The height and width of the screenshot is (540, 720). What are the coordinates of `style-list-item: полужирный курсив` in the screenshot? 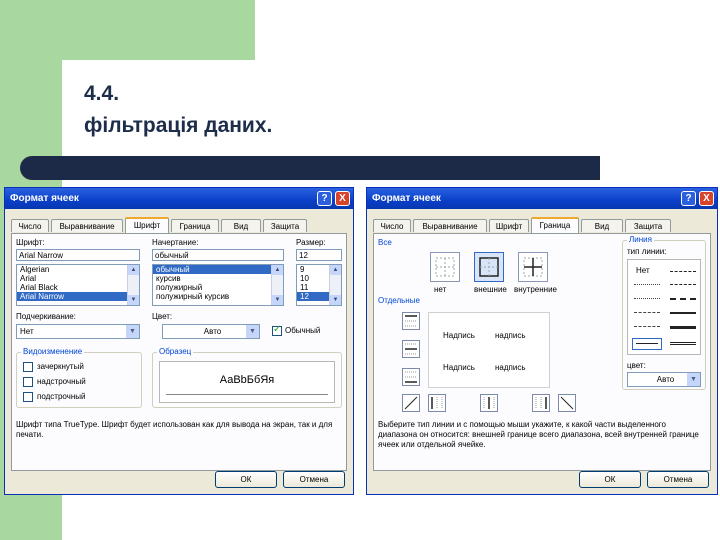 It's located at (218, 296).